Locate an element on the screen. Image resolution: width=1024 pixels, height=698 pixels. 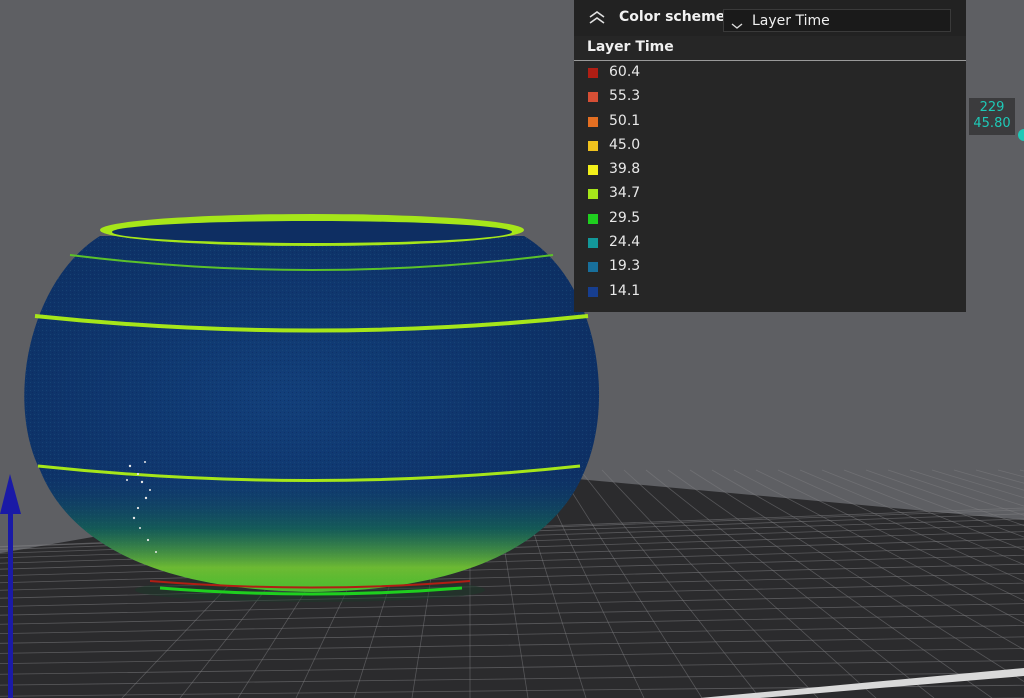
legend-item: 34.7 is located at coordinates (770, 195).